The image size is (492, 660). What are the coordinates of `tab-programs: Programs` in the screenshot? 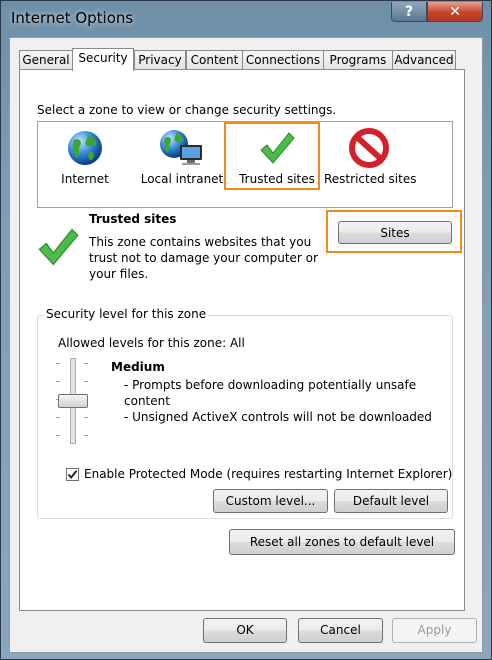 It's located at (358, 60).